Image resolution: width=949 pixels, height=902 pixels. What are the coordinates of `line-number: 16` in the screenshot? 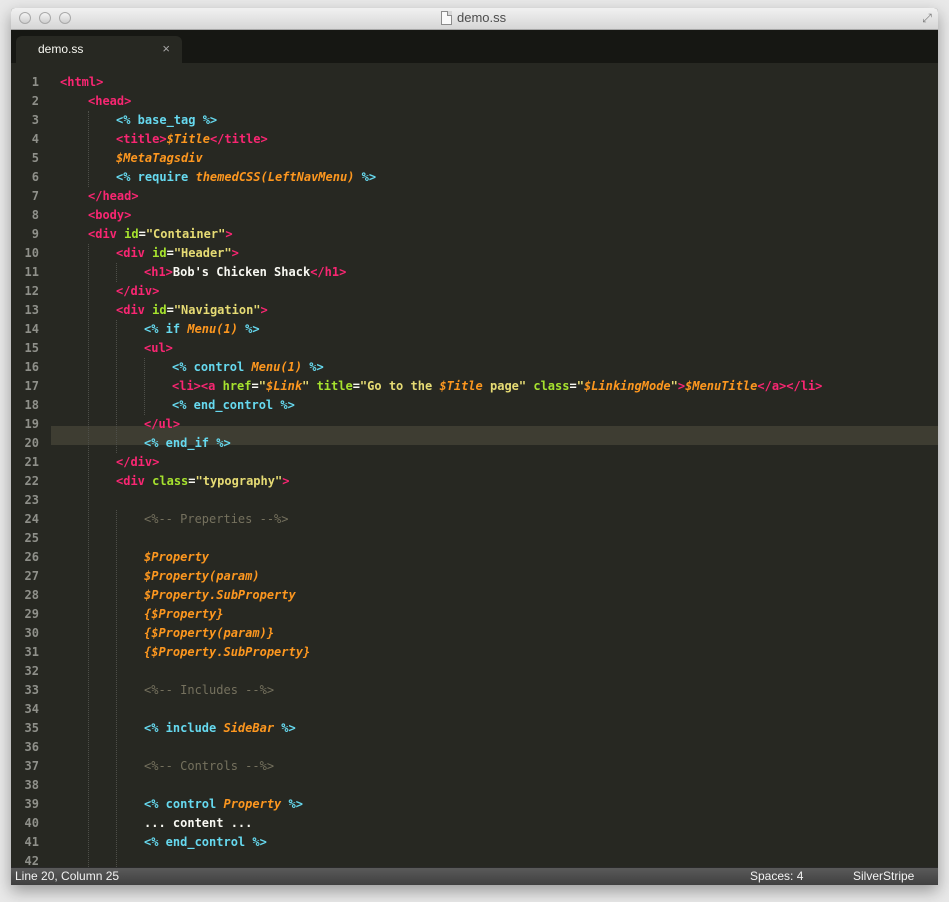 It's located at (31, 367).